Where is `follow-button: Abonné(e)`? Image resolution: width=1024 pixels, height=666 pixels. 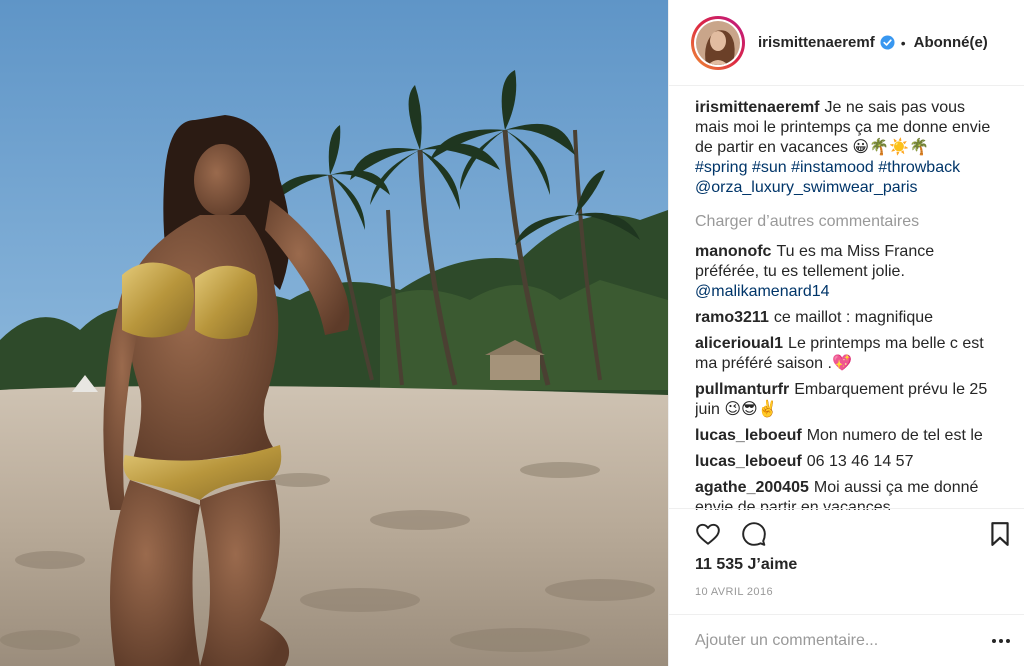
follow-button: Abonné(e) is located at coordinates (951, 42).